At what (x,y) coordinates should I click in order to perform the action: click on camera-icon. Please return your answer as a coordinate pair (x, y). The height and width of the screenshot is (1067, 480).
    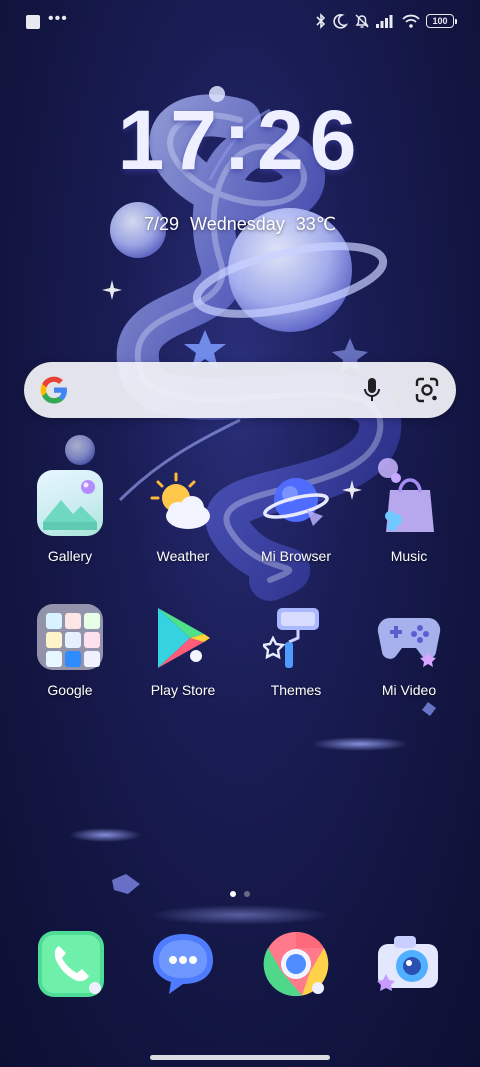
    Looking at the image, I should click on (407, 963).